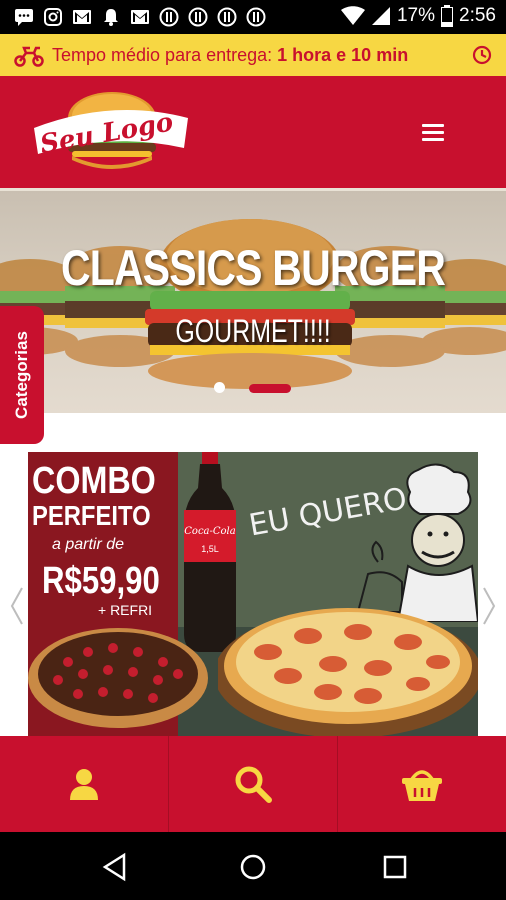  I want to click on cart-button, so click(422, 784).